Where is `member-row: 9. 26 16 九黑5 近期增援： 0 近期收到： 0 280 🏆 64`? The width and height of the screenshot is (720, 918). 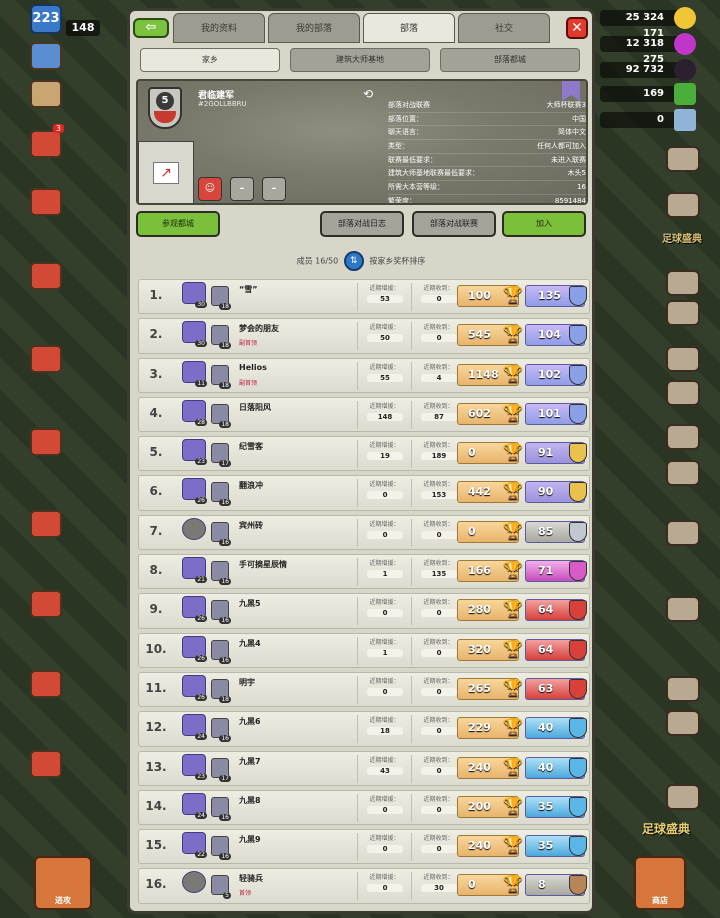 member-row: 9. 26 16 九黑5 近期增援： 0 近期收到： 0 280 🏆 64 is located at coordinates (364, 611).